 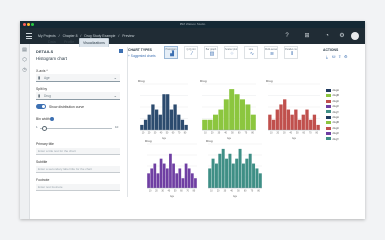 I want to click on details-heading: DETAILS, so click(x=45, y=52).